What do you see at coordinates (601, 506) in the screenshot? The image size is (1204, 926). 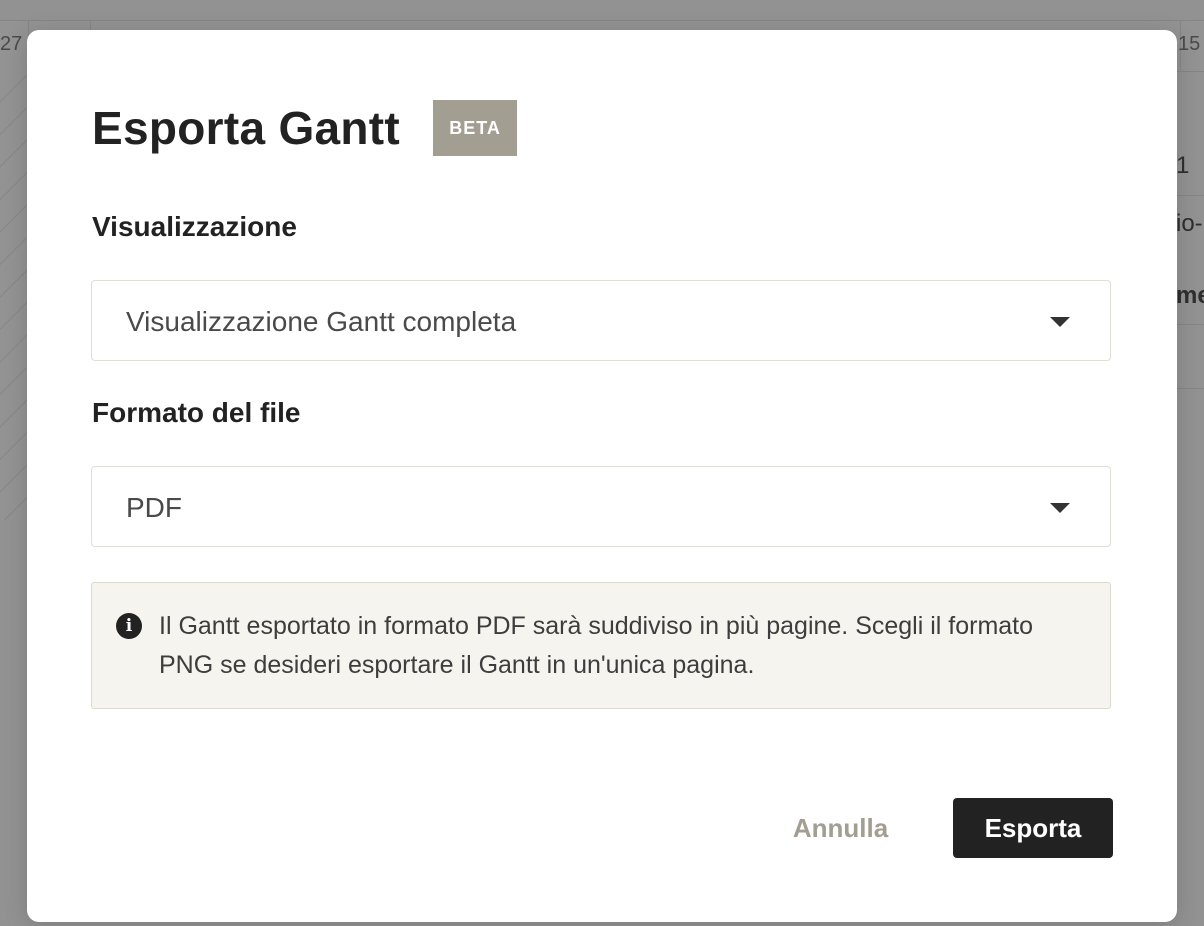 I see `format-select: PDF` at bounding box center [601, 506].